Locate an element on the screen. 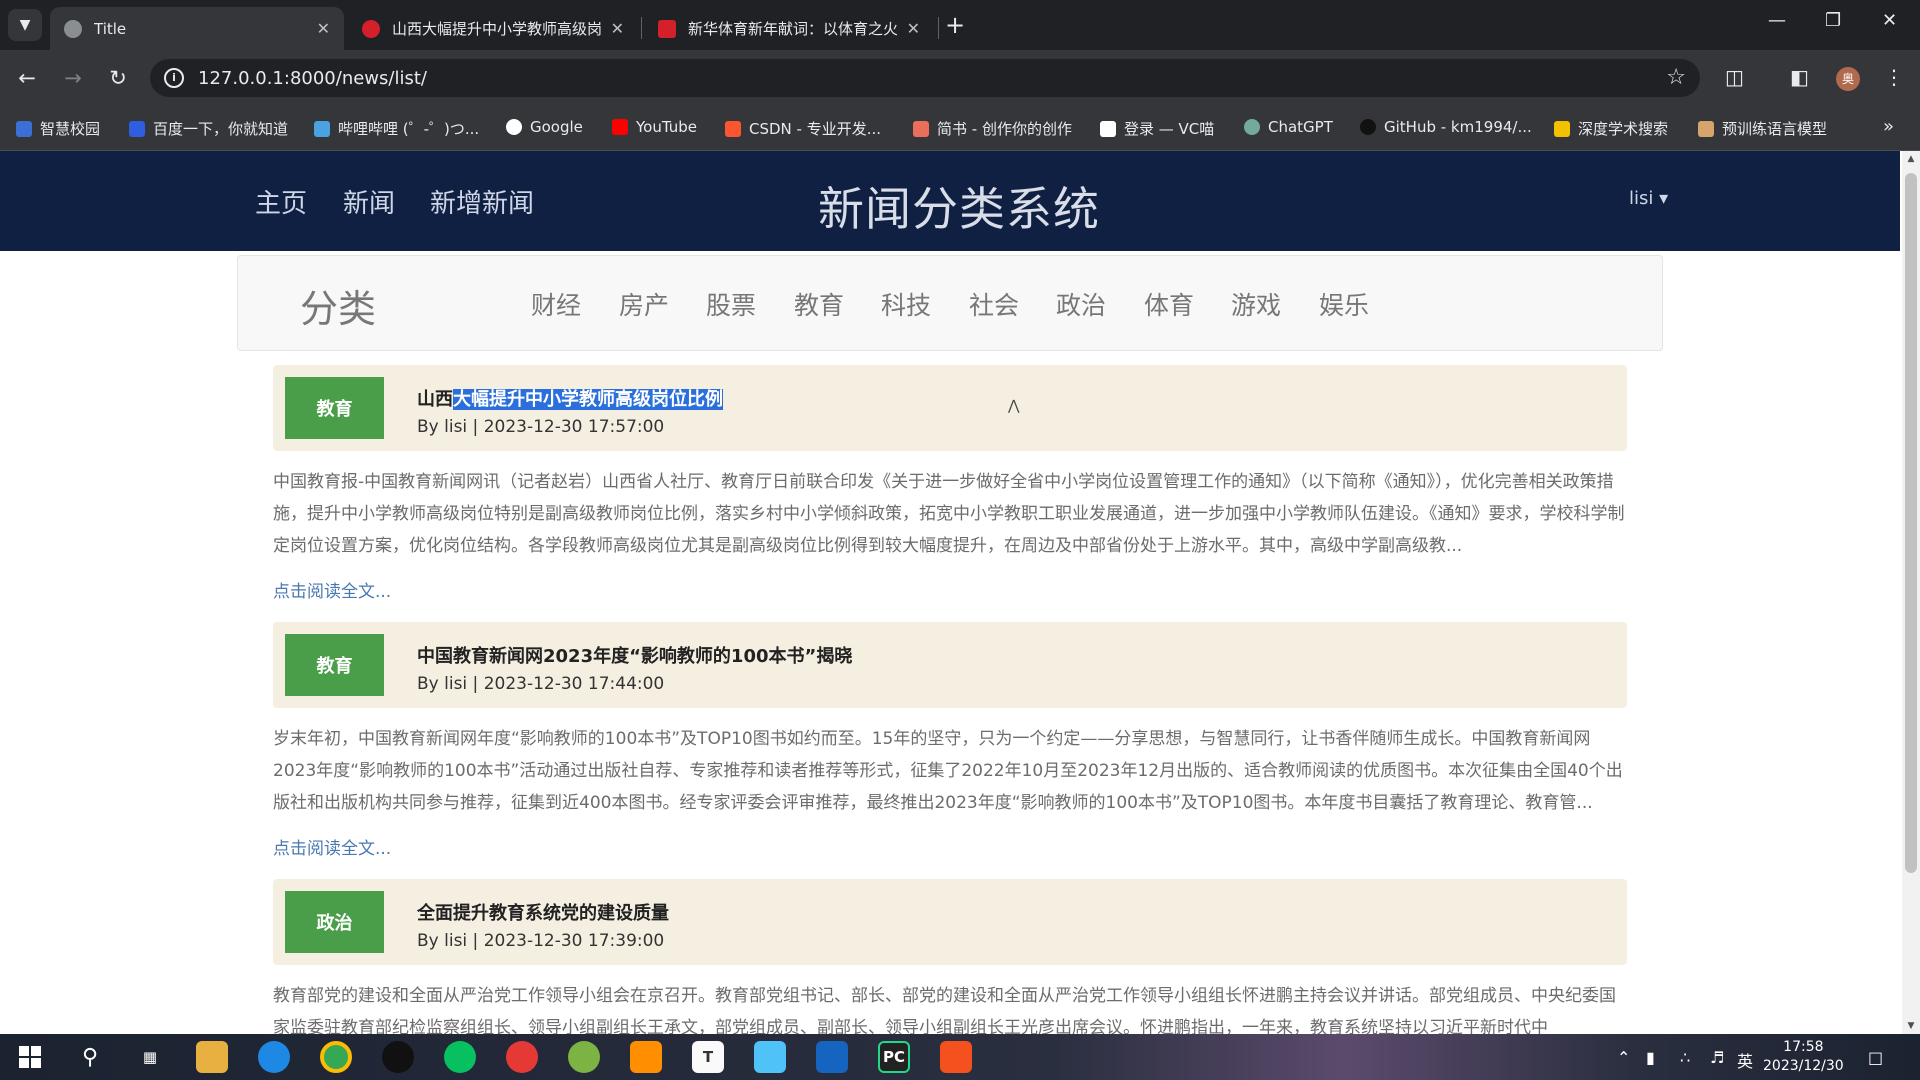  flower-app-icon is located at coordinates (770, 1057).